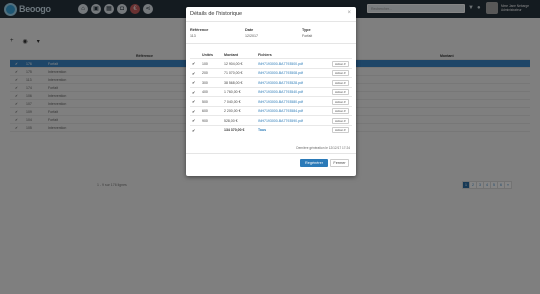 The height and width of the screenshot is (294, 540). What do you see at coordinates (280, 64) in the screenshot?
I see `row-file-link: INH7193000-BA7793500.pdf` at bounding box center [280, 64].